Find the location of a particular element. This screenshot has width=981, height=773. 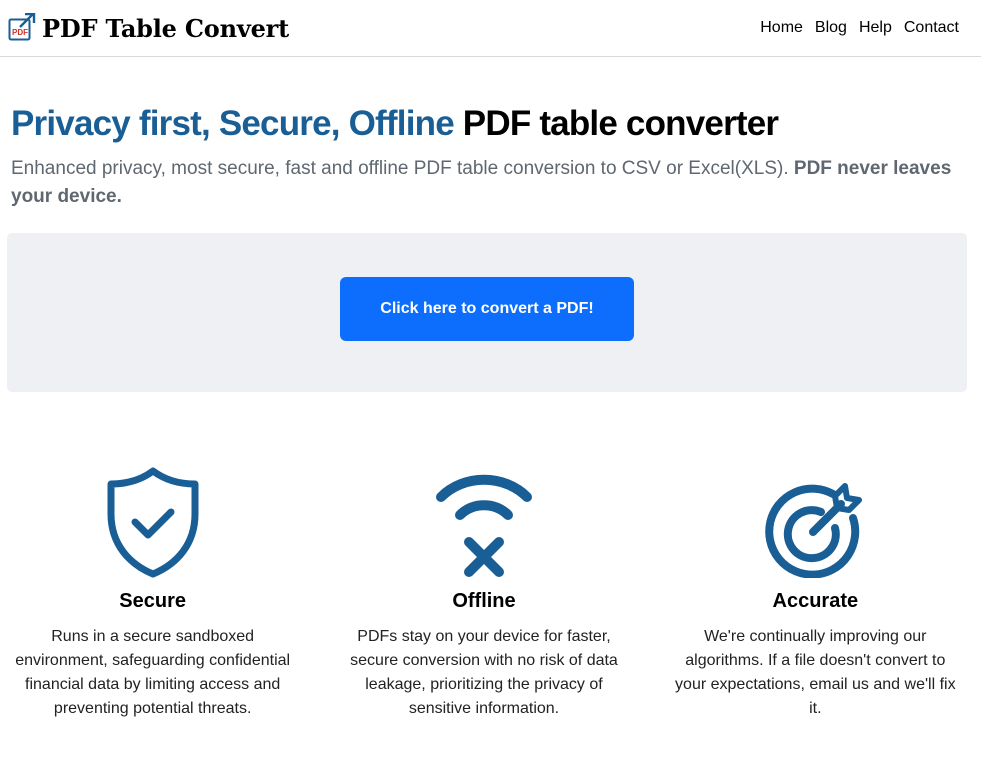

nav-home: Home is located at coordinates (781, 28).